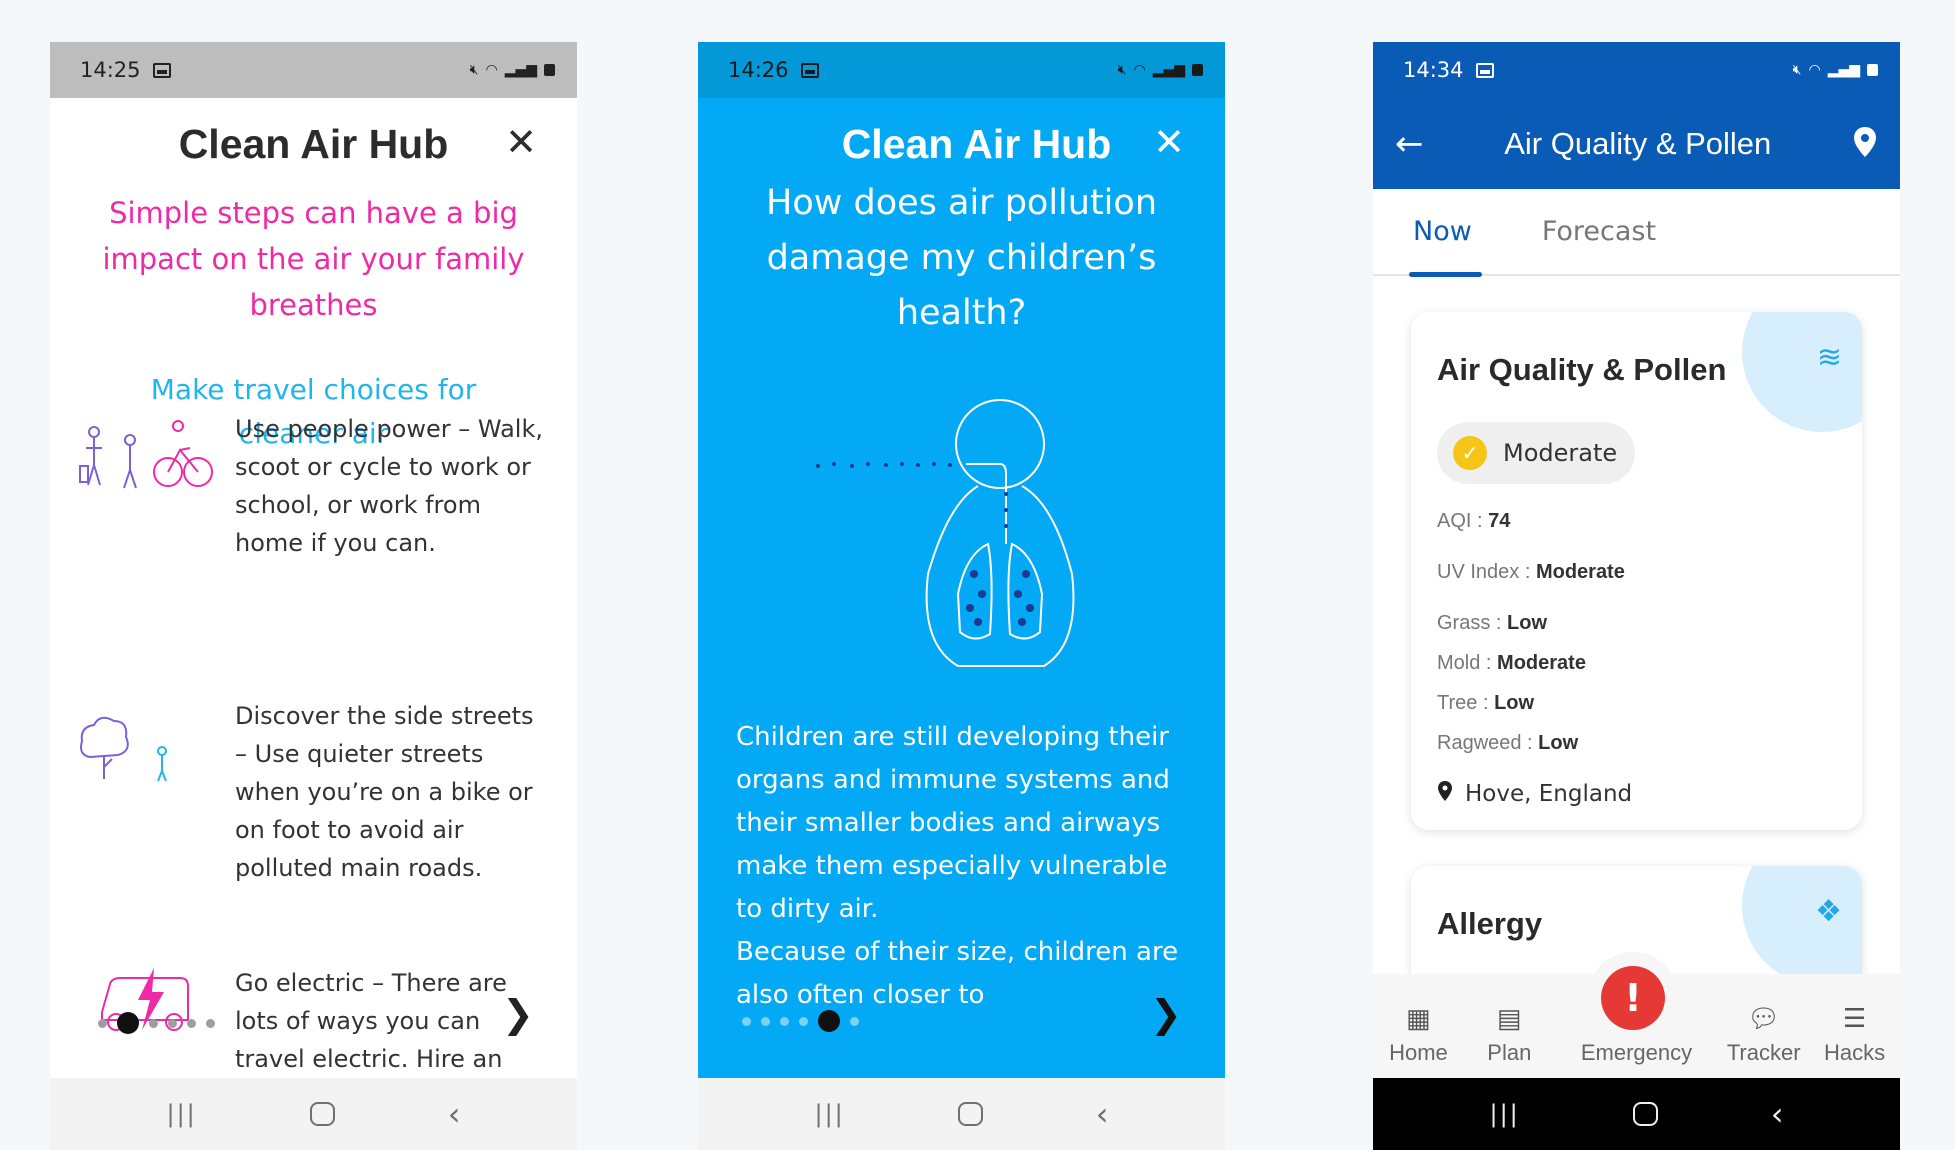  Describe the element at coordinates (1854, 1052) in the screenshot. I see `nav-label: Hacks` at that location.